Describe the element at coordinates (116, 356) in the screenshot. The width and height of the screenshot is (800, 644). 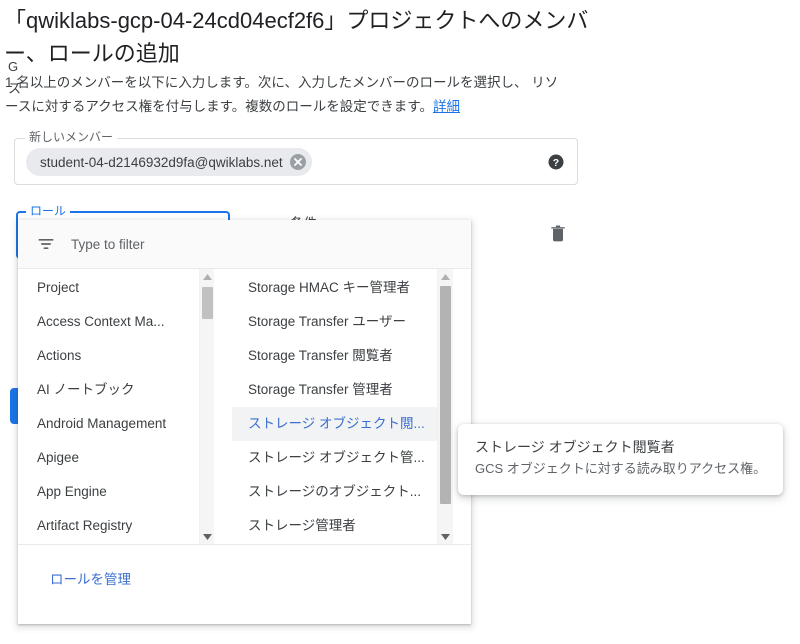
I see `list-item: Actions` at that location.